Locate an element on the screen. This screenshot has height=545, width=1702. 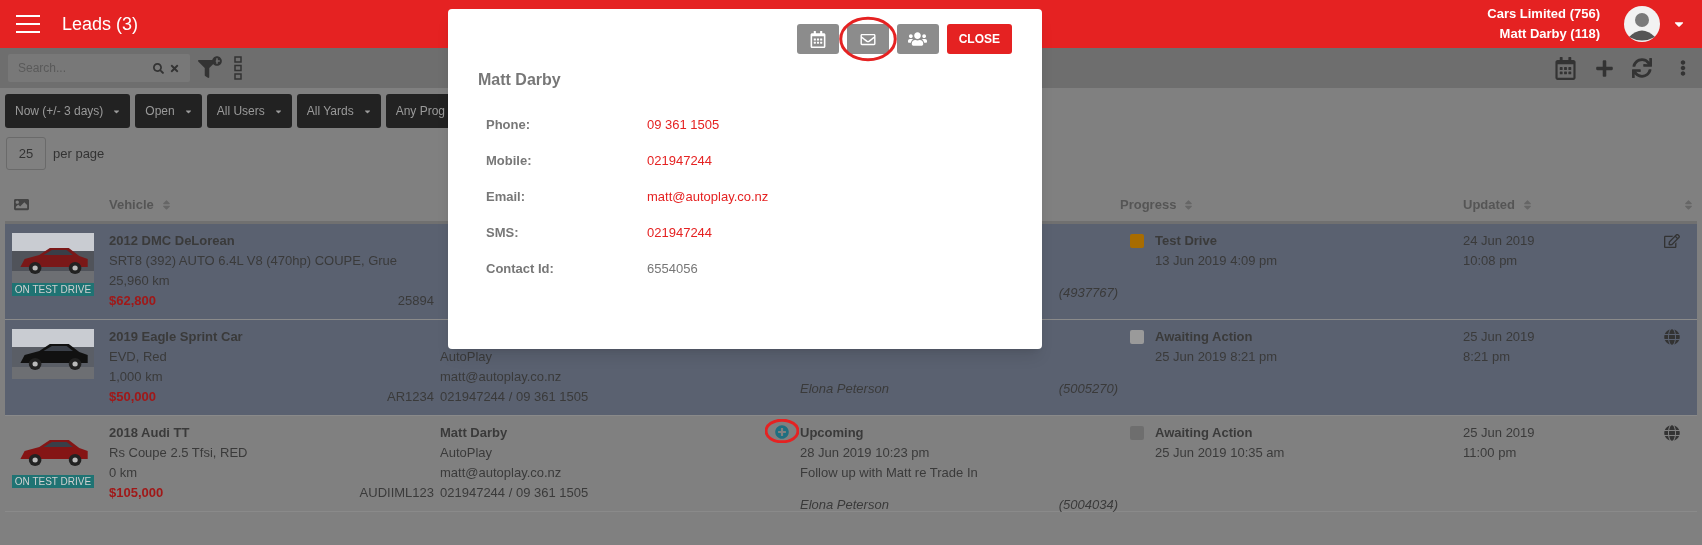
user-name: Matt Darby (118) is located at coordinates (1549, 34).